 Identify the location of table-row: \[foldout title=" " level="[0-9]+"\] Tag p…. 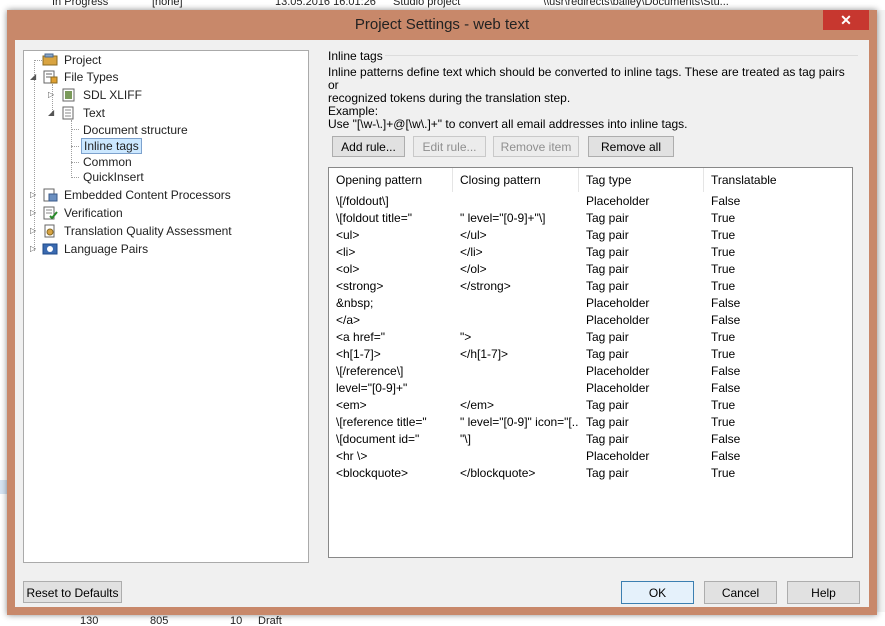
(590, 218).